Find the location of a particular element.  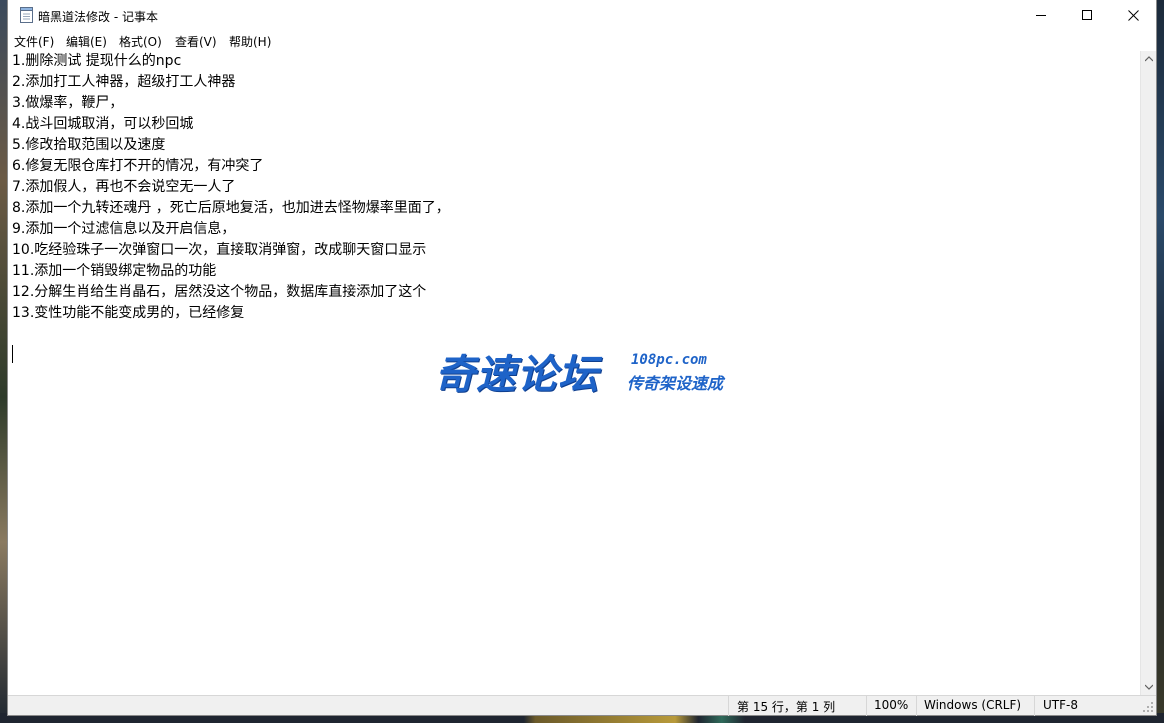

maximize-button is located at coordinates (1087, 15).